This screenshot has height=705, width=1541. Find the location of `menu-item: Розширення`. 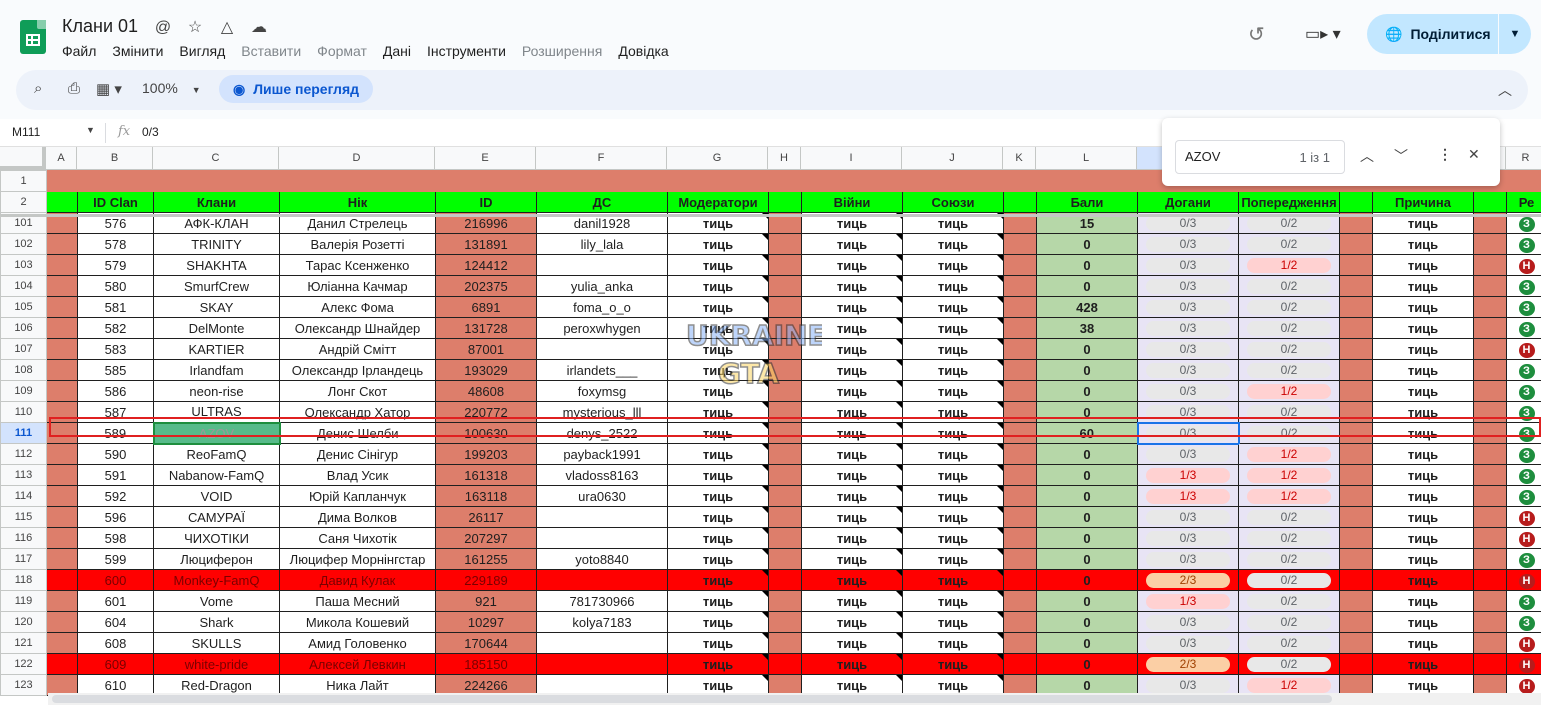

menu-item: Розширення is located at coordinates (566, 51).